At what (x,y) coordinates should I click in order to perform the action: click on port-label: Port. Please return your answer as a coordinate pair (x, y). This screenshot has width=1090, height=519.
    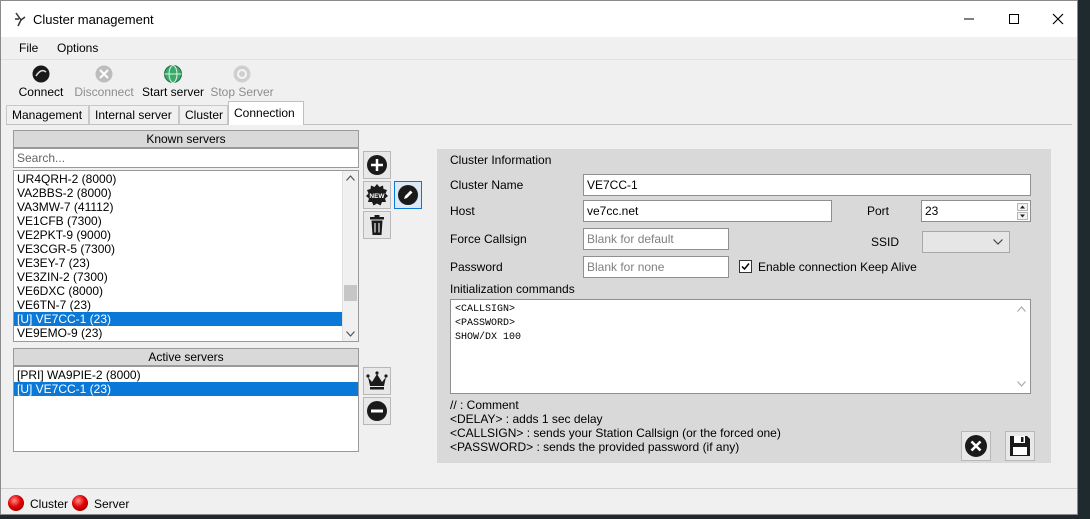
    Looking at the image, I should click on (878, 211).